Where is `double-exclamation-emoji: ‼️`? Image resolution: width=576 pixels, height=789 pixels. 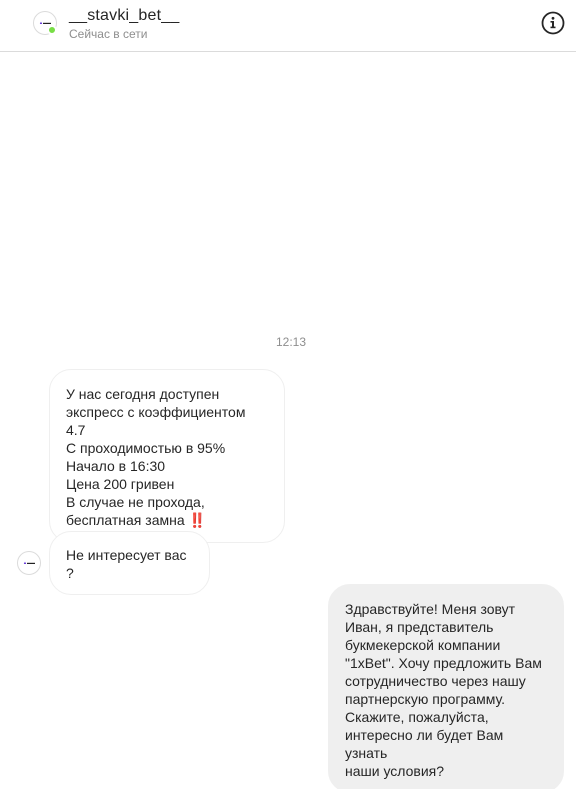 double-exclamation-emoji: ‼️ is located at coordinates (197, 520).